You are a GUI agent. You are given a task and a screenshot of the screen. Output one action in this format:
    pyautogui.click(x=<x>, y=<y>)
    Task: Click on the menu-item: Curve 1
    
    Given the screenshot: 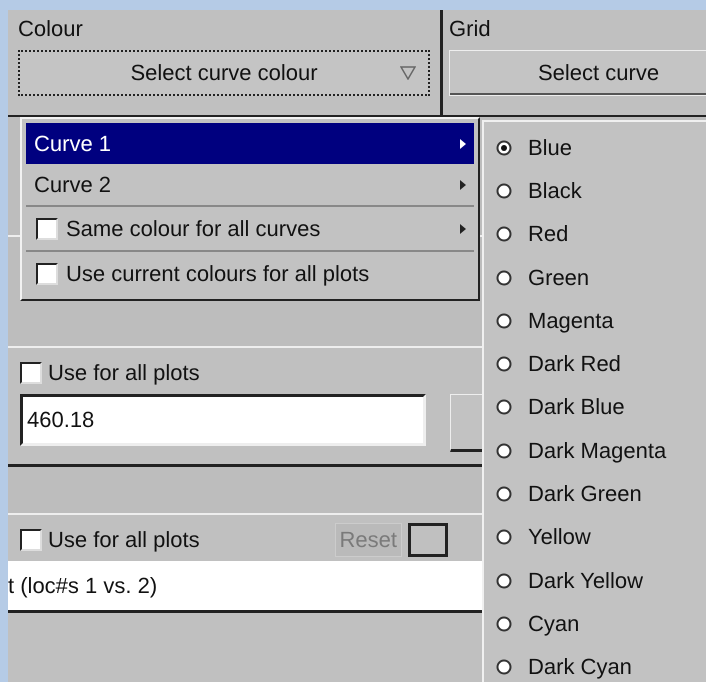 What is the action you would take?
    pyautogui.click(x=250, y=143)
    